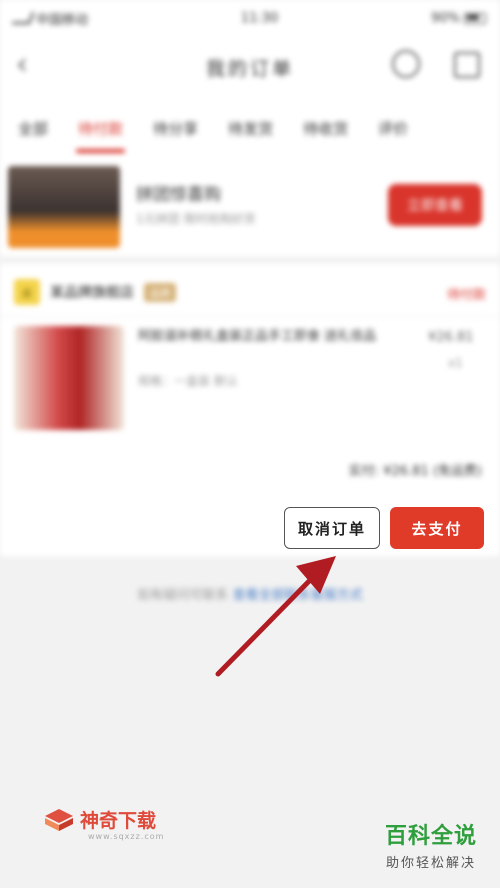 The width and height of the screenshot is (500, 888). I want to click on watermark-subtitle: 助你轻松解决, so click(430, 863).